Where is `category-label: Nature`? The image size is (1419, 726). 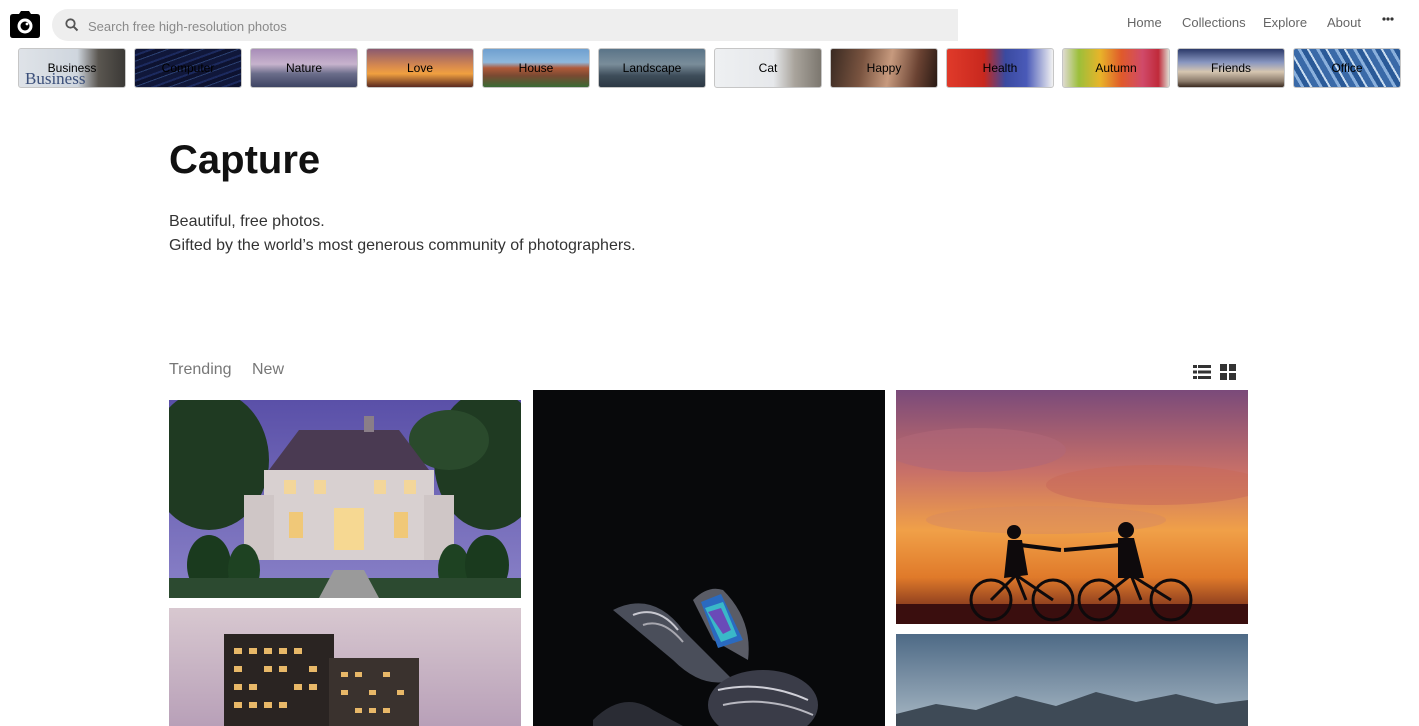 category-label: Nature is located at coordinates (304, 68).